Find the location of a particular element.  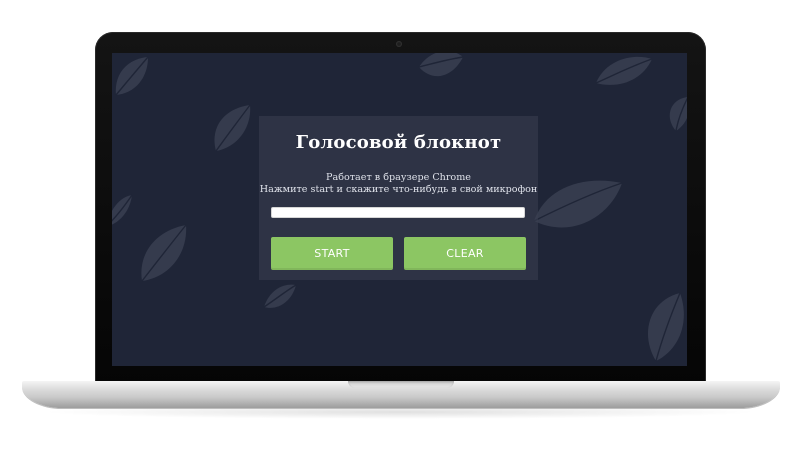

laptop-base is located at coordinates (401, 394).